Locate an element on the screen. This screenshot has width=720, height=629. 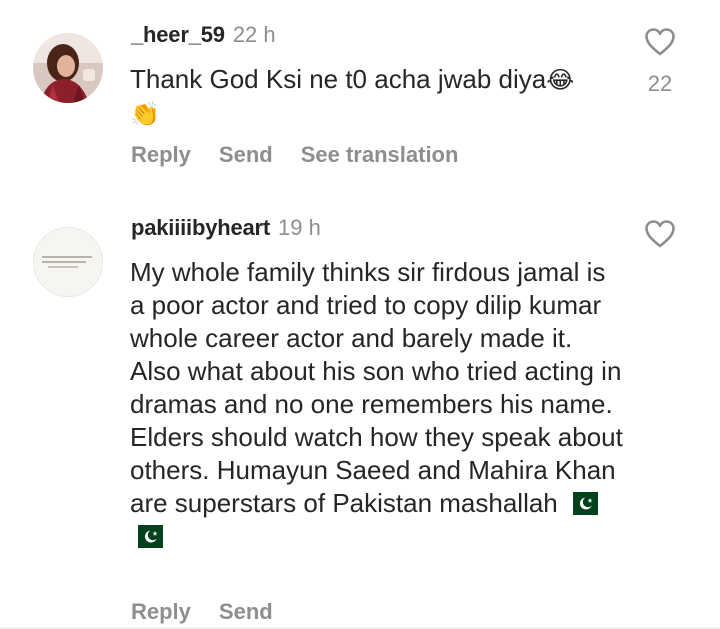
see-translation-button: See translation is located at coordinates (380, 154).